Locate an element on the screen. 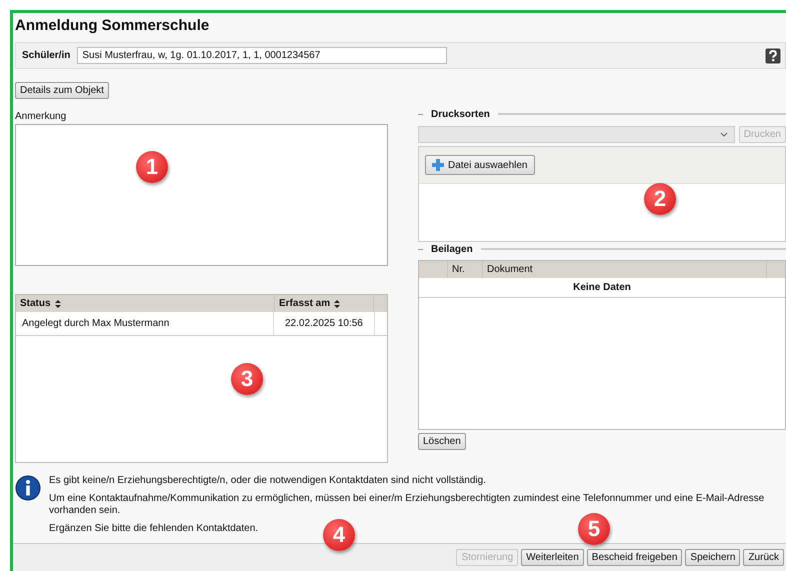 The height and width of the screenshot is (571, 786). info-icon is located at coordinates (28, 488).